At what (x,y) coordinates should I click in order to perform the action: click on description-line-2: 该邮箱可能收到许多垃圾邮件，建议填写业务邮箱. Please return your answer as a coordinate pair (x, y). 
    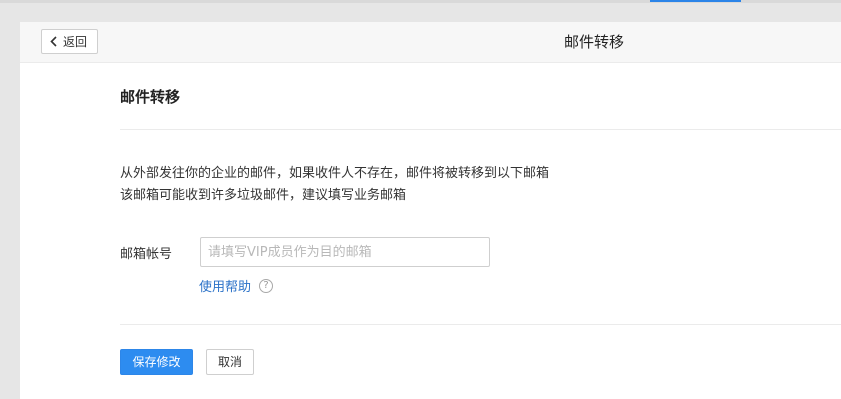
    Looking at the image, I should click on (263, 195).